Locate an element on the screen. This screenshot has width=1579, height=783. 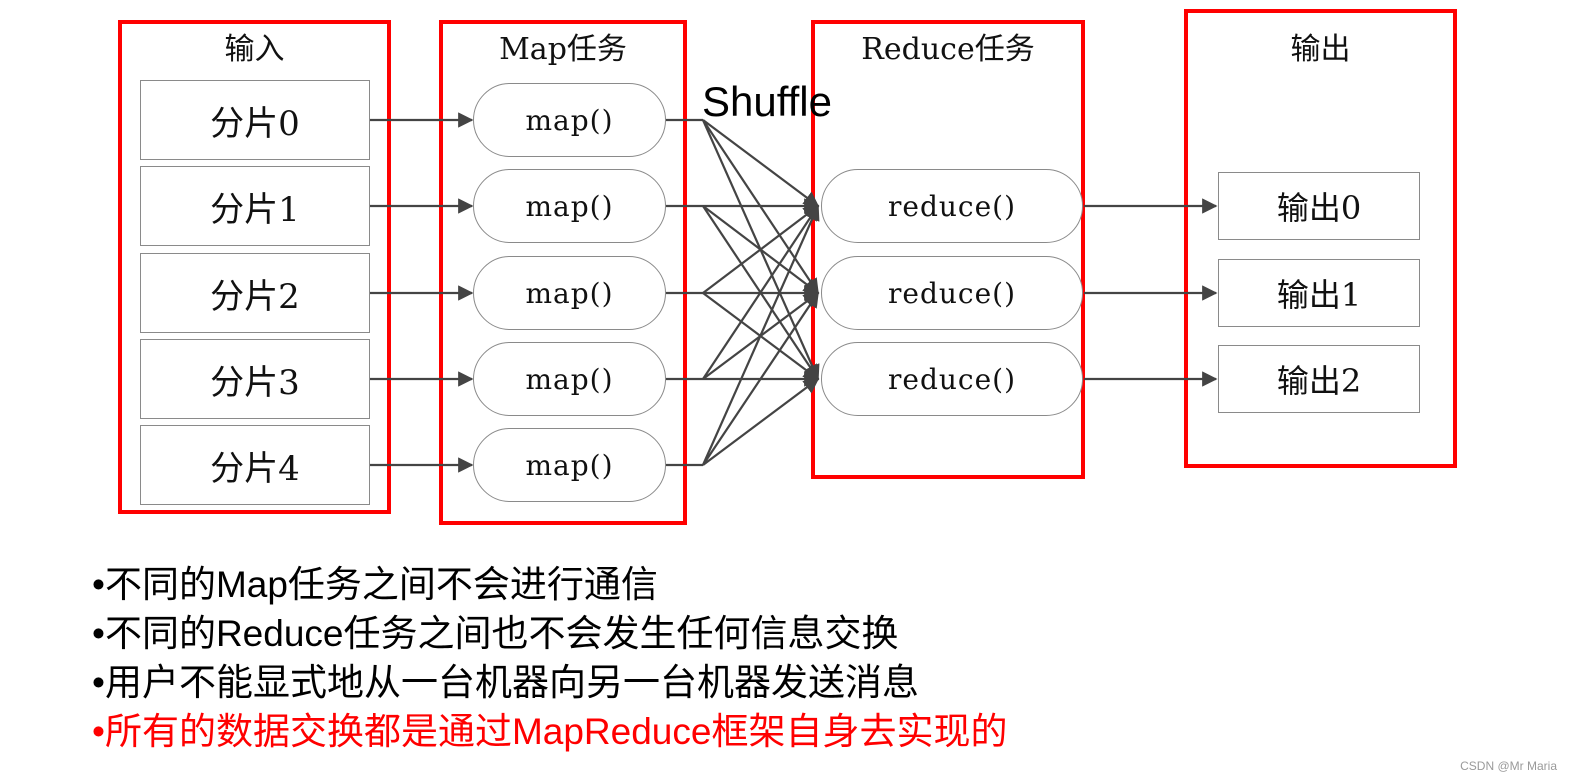
input-split-3: 分片3 is located at coordinates (255, 379).